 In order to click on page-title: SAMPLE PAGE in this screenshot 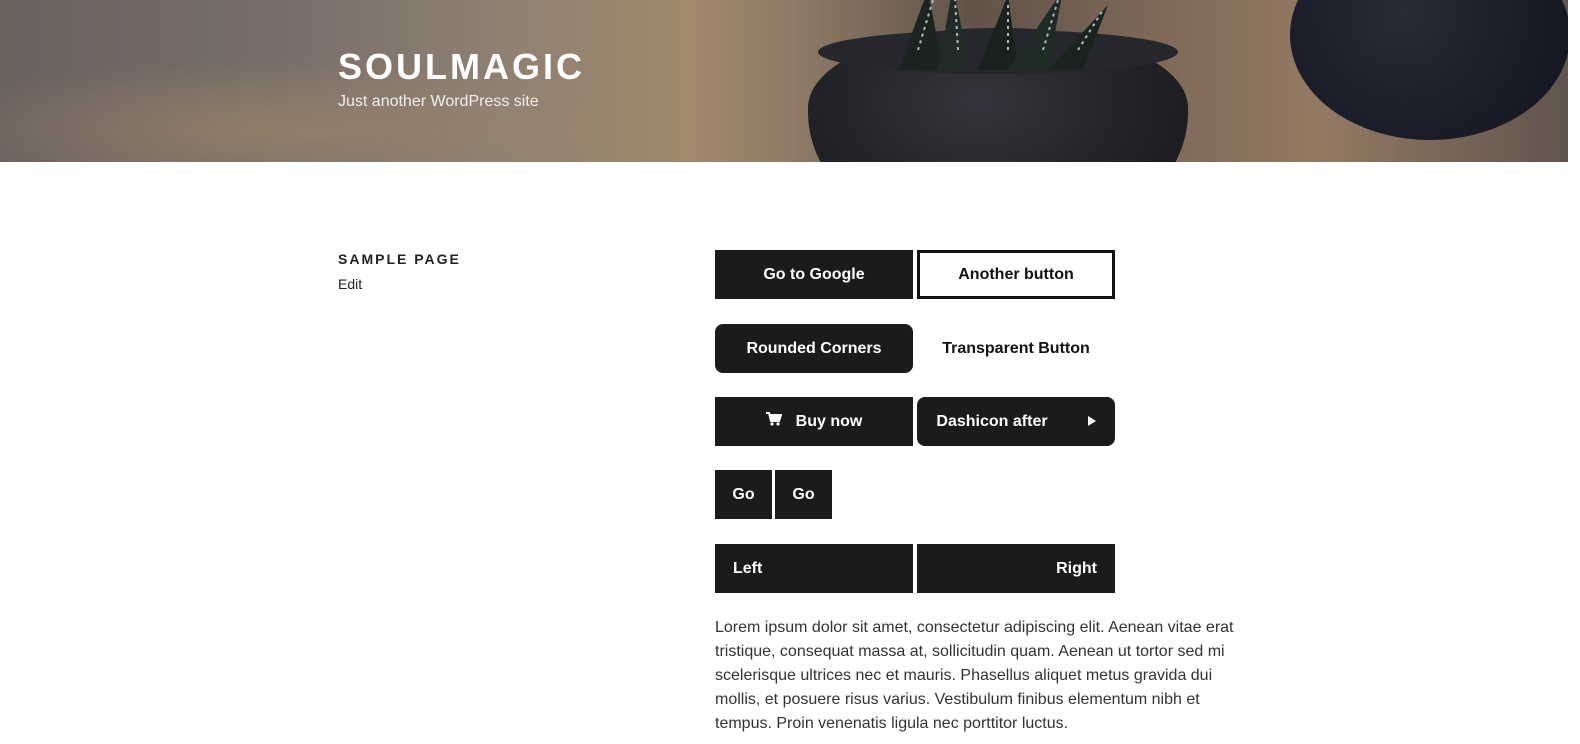, I will do `click(399, 259)`.